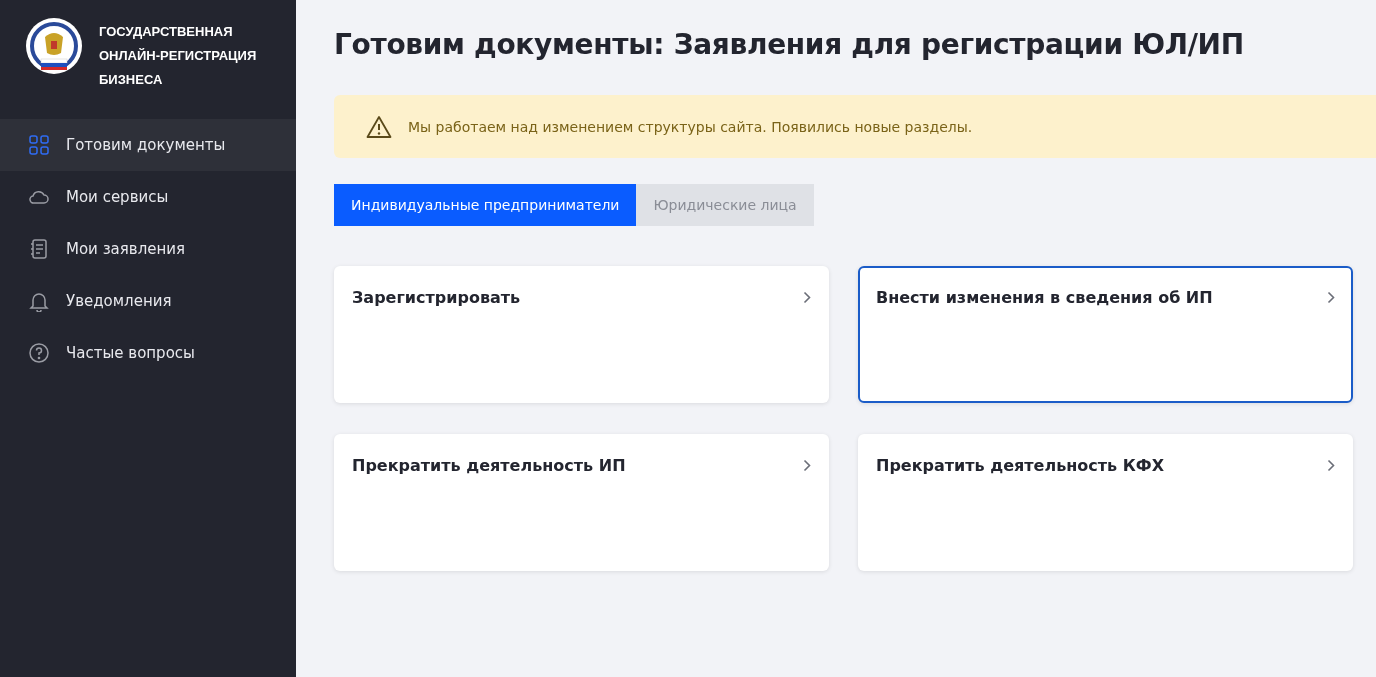  What do you see at coordinates (379, 126) in the screenshot?
I see `warning-icon` at bounding box center [379, 126].